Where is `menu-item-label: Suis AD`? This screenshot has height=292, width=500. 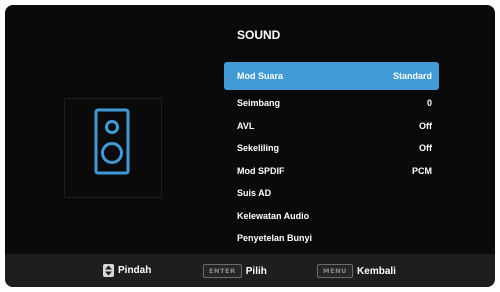 menu-item-label: Suis AD is located at coordinates (254, 193).